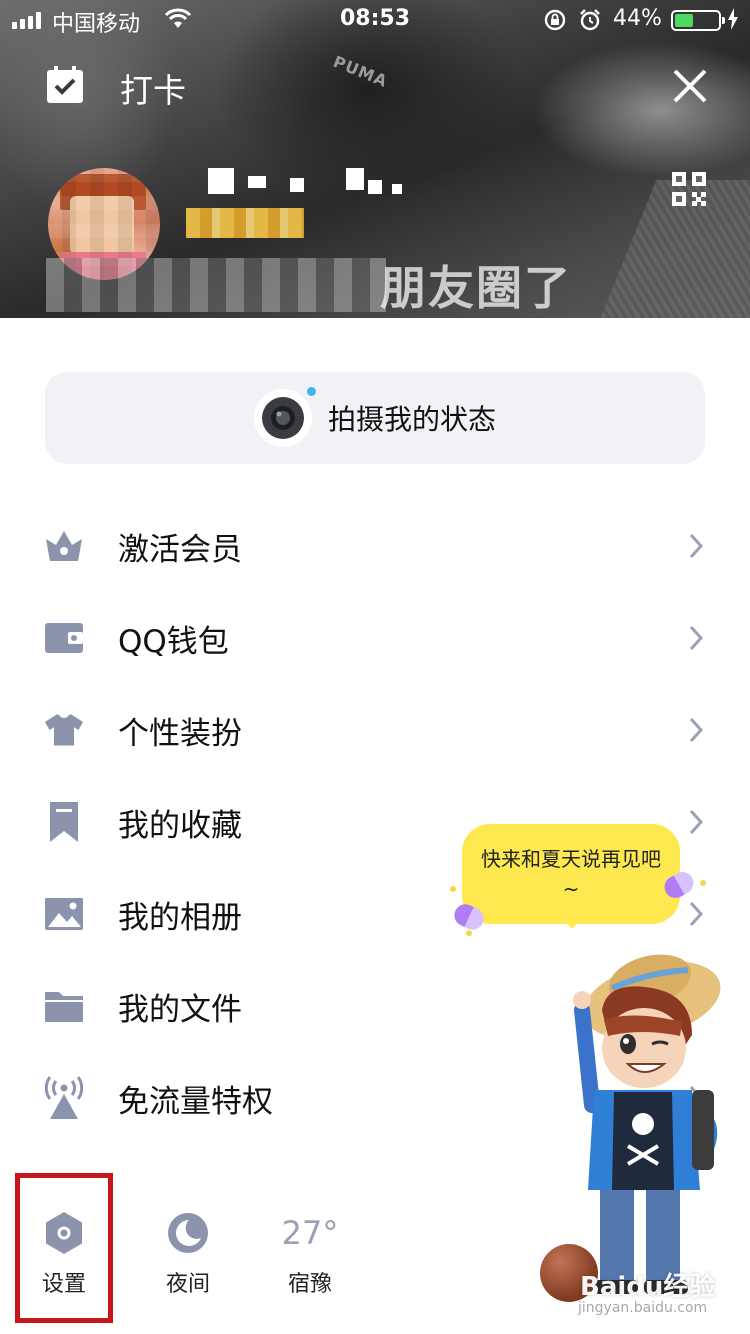 The width and height of the screenshot is (750, 1334). What do you see at coordinates (698, 20) in the screenshot?
I see `battery-icon` at bounding box center [698, 20].